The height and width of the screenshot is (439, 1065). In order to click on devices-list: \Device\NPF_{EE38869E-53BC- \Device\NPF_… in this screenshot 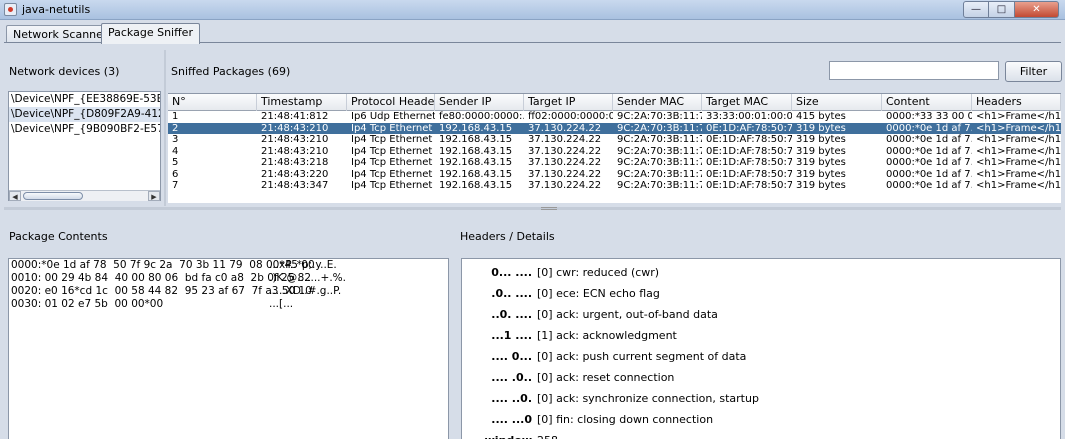, I will do `click(84, 146)`.